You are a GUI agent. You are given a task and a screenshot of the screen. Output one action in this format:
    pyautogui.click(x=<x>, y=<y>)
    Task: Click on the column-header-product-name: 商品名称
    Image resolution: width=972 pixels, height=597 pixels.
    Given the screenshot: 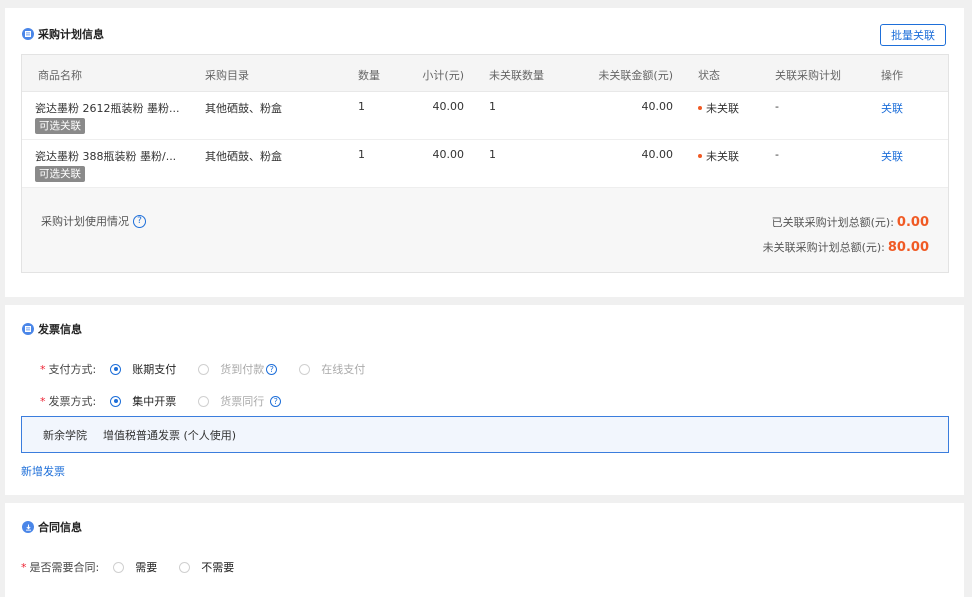 What is the action you would take?
    pyautogui.click(x=60, y=75)
    